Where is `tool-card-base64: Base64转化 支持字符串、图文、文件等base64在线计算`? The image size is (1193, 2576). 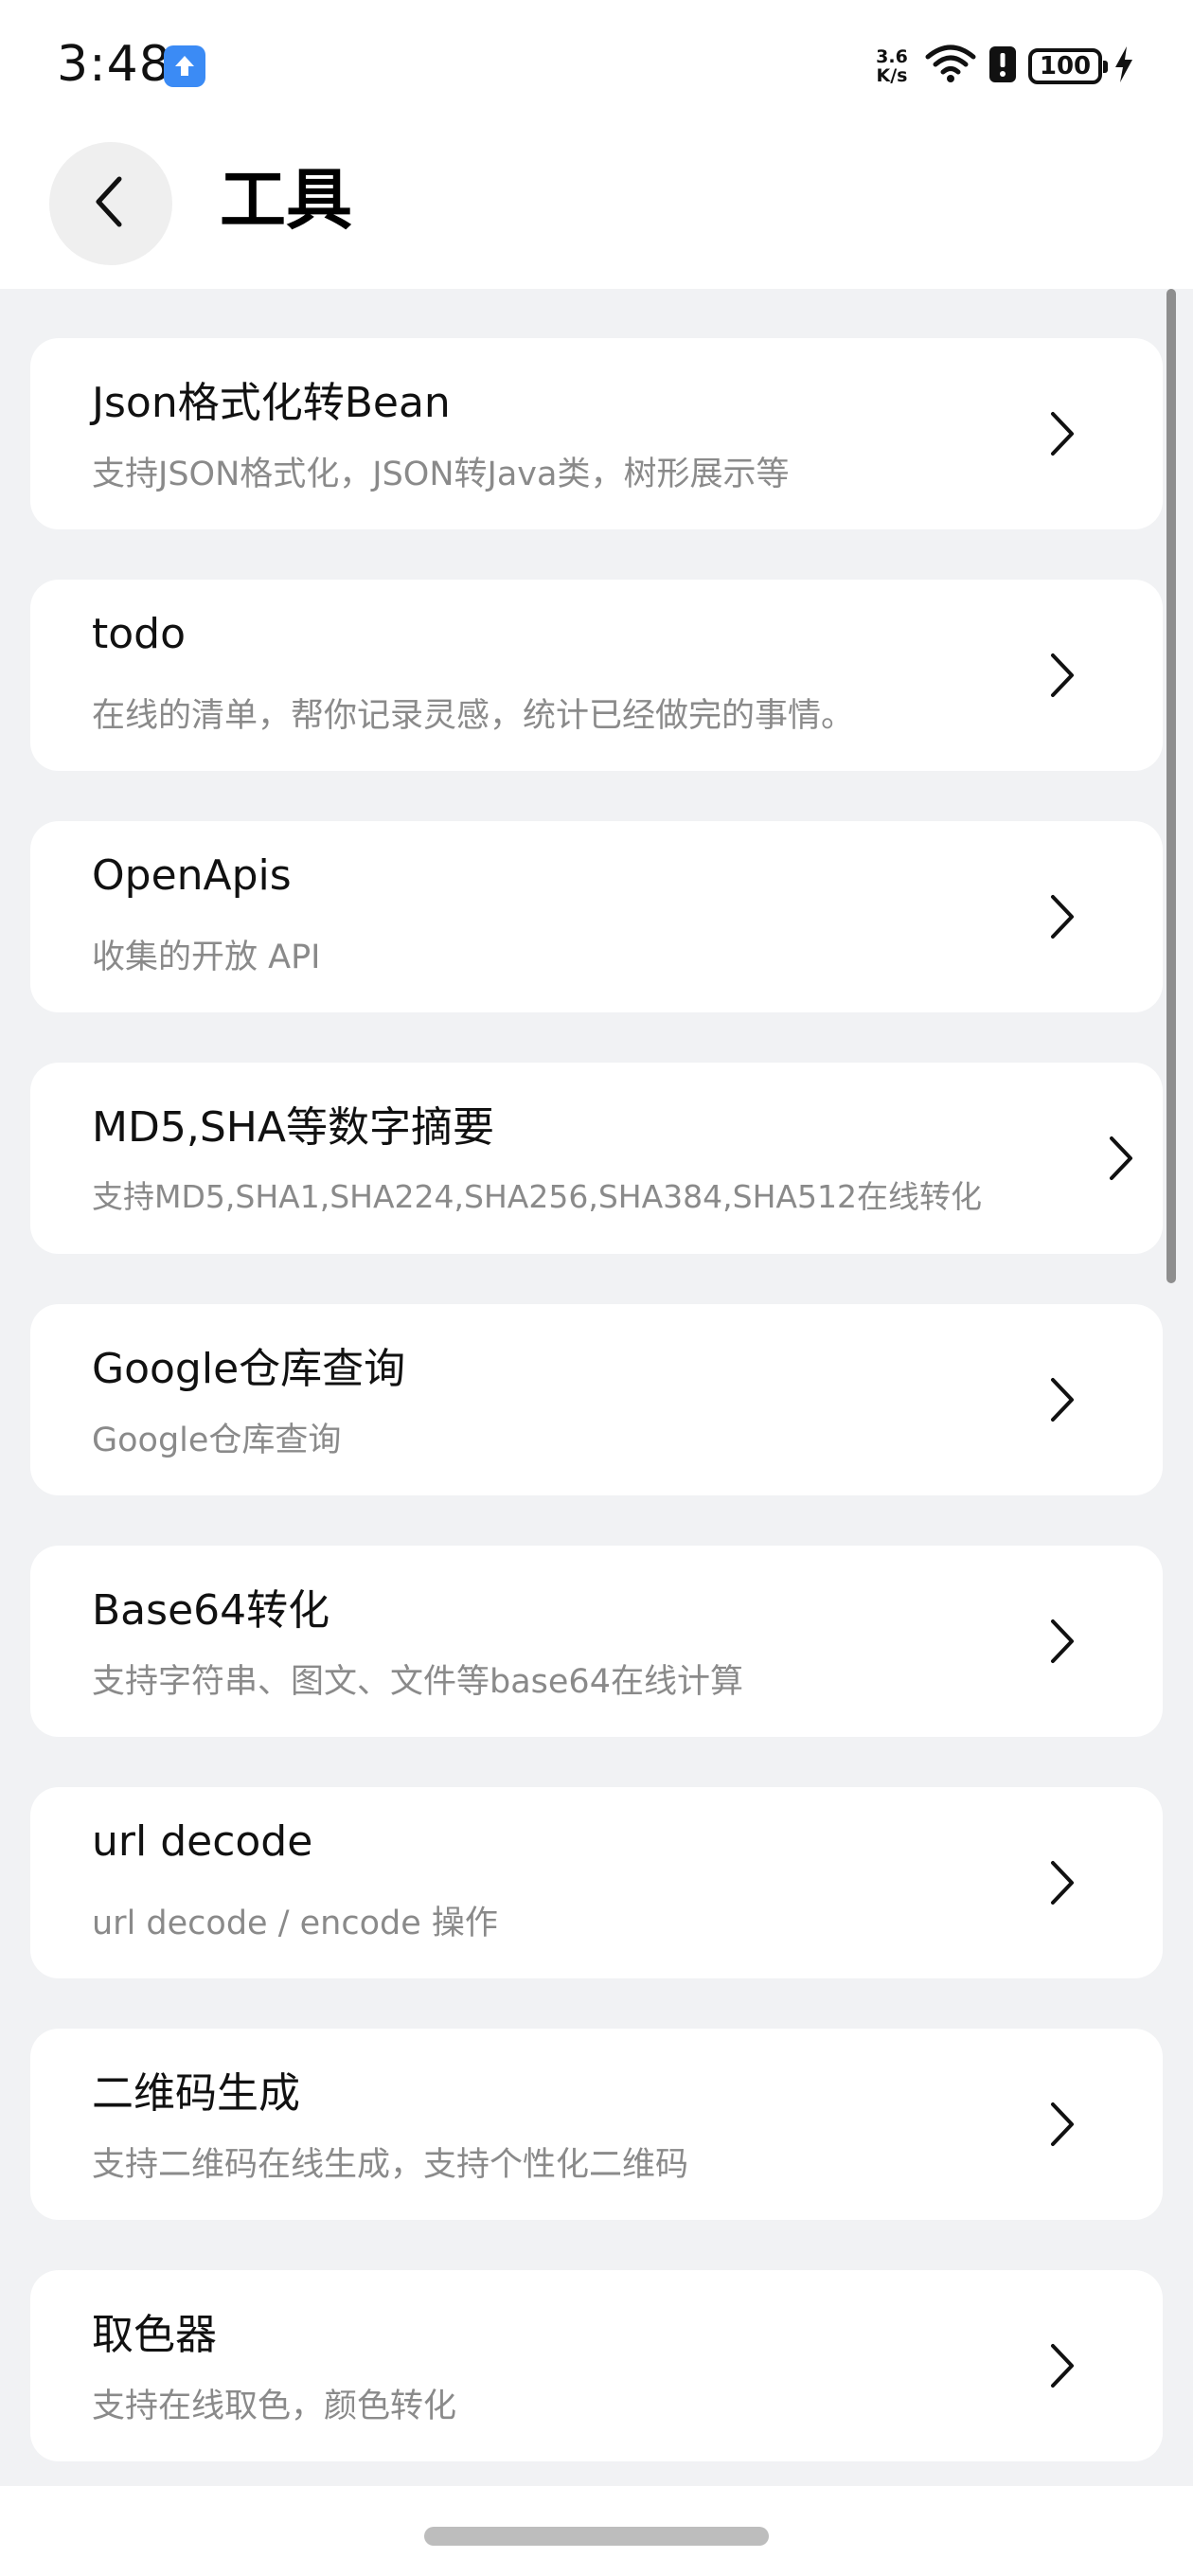 tool-card-base64: Base64转化 支持字符串、图文、文件等base64在线计算 is located at coordinates (596, 1641).